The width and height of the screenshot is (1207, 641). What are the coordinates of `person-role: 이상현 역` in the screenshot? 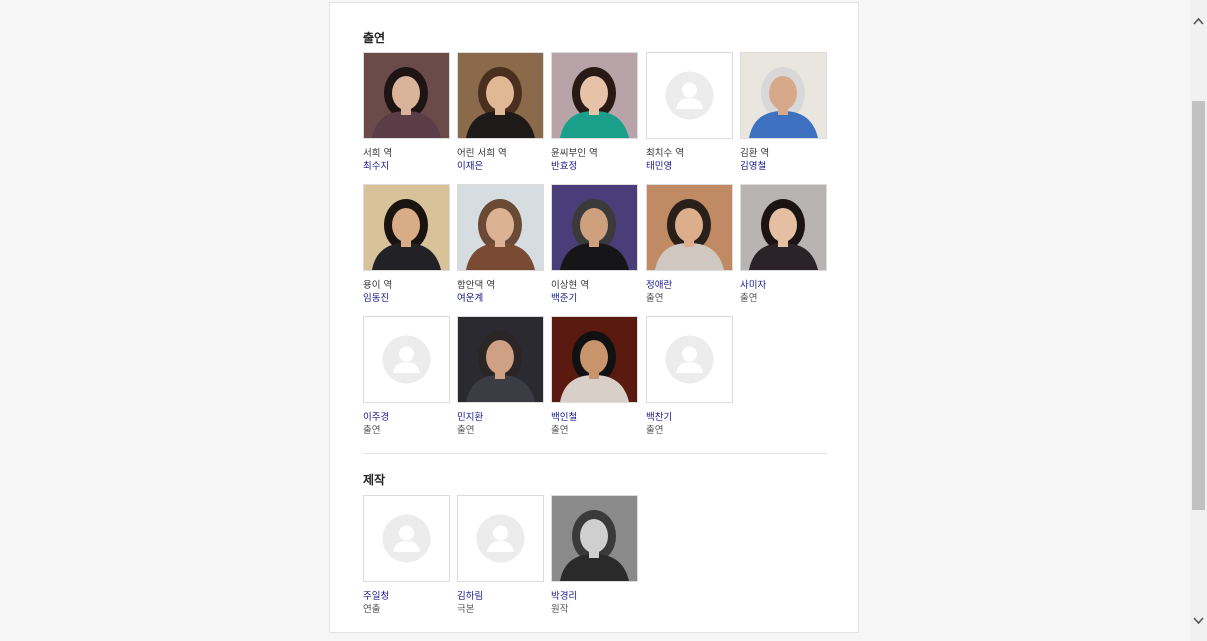 It's located at (570, 285).